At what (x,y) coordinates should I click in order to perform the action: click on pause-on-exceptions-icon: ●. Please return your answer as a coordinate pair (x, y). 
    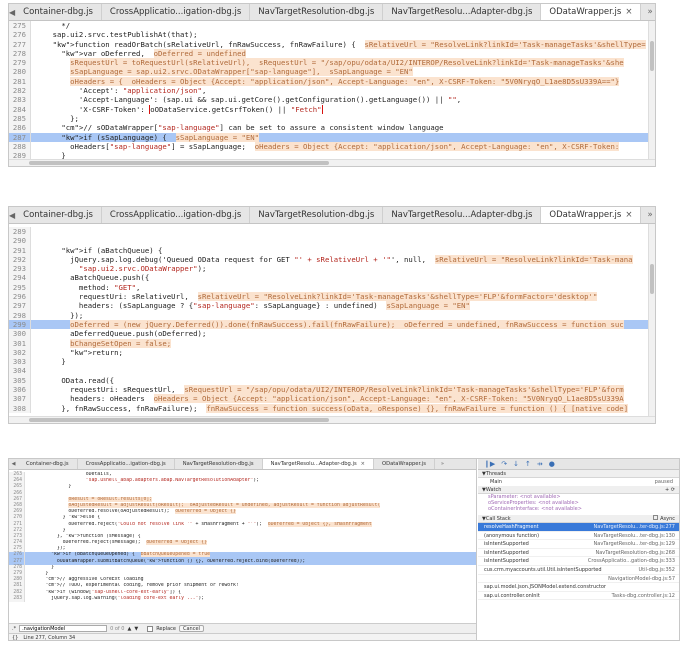
    Looking at the image, I should click on (552, 464).